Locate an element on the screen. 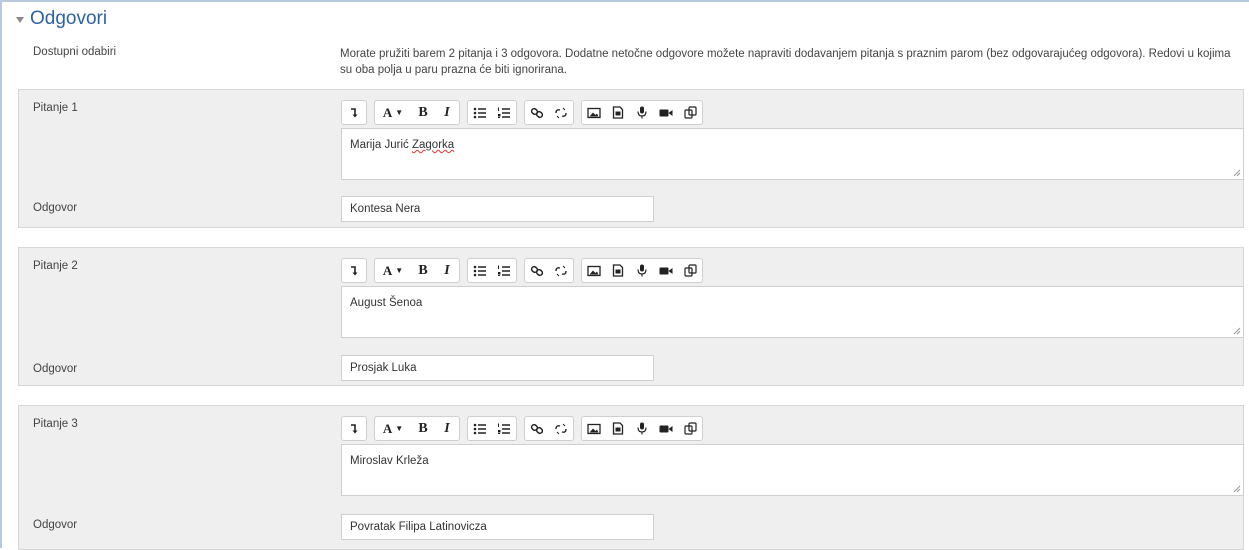  question-text: Marija Jurić Zagorka is located at coordinates (402, 145).